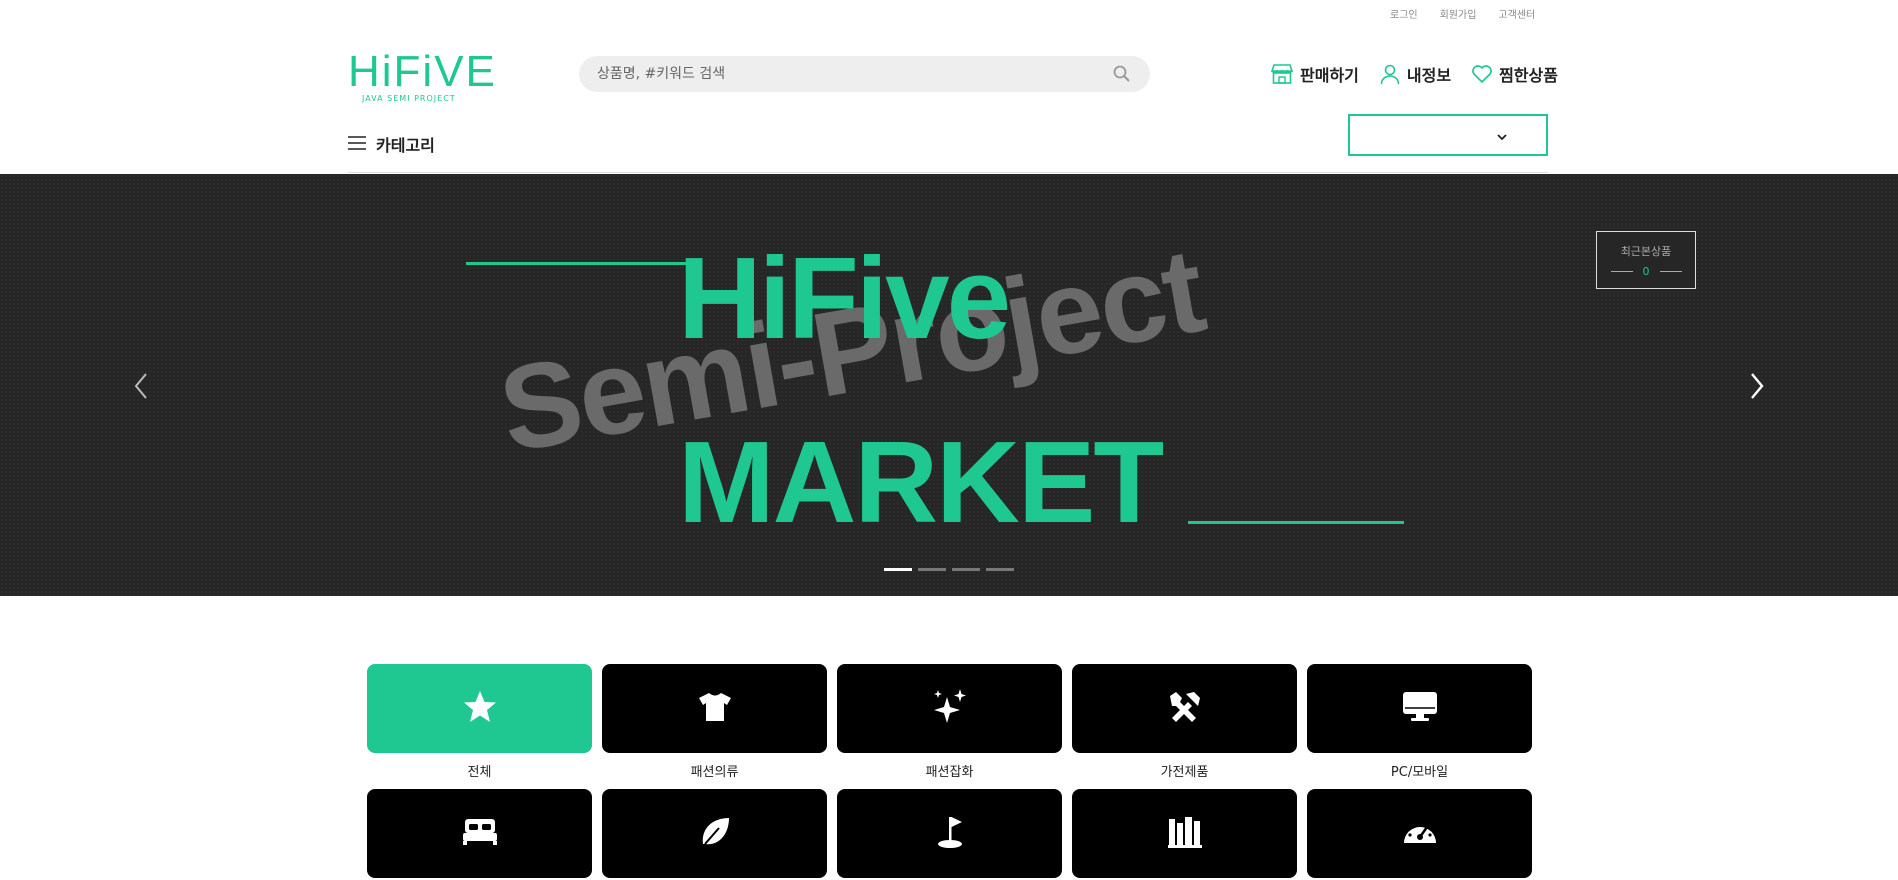 The image size is (1898, 880). I want to click on slide-indicators, so click(949, 569).